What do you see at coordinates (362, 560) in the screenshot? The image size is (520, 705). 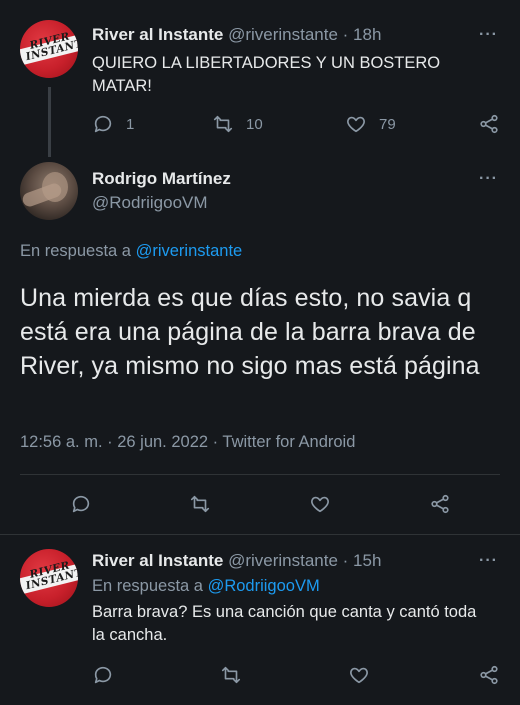 I see `tweet-time: · 15h` at bounding box center [362, 560].